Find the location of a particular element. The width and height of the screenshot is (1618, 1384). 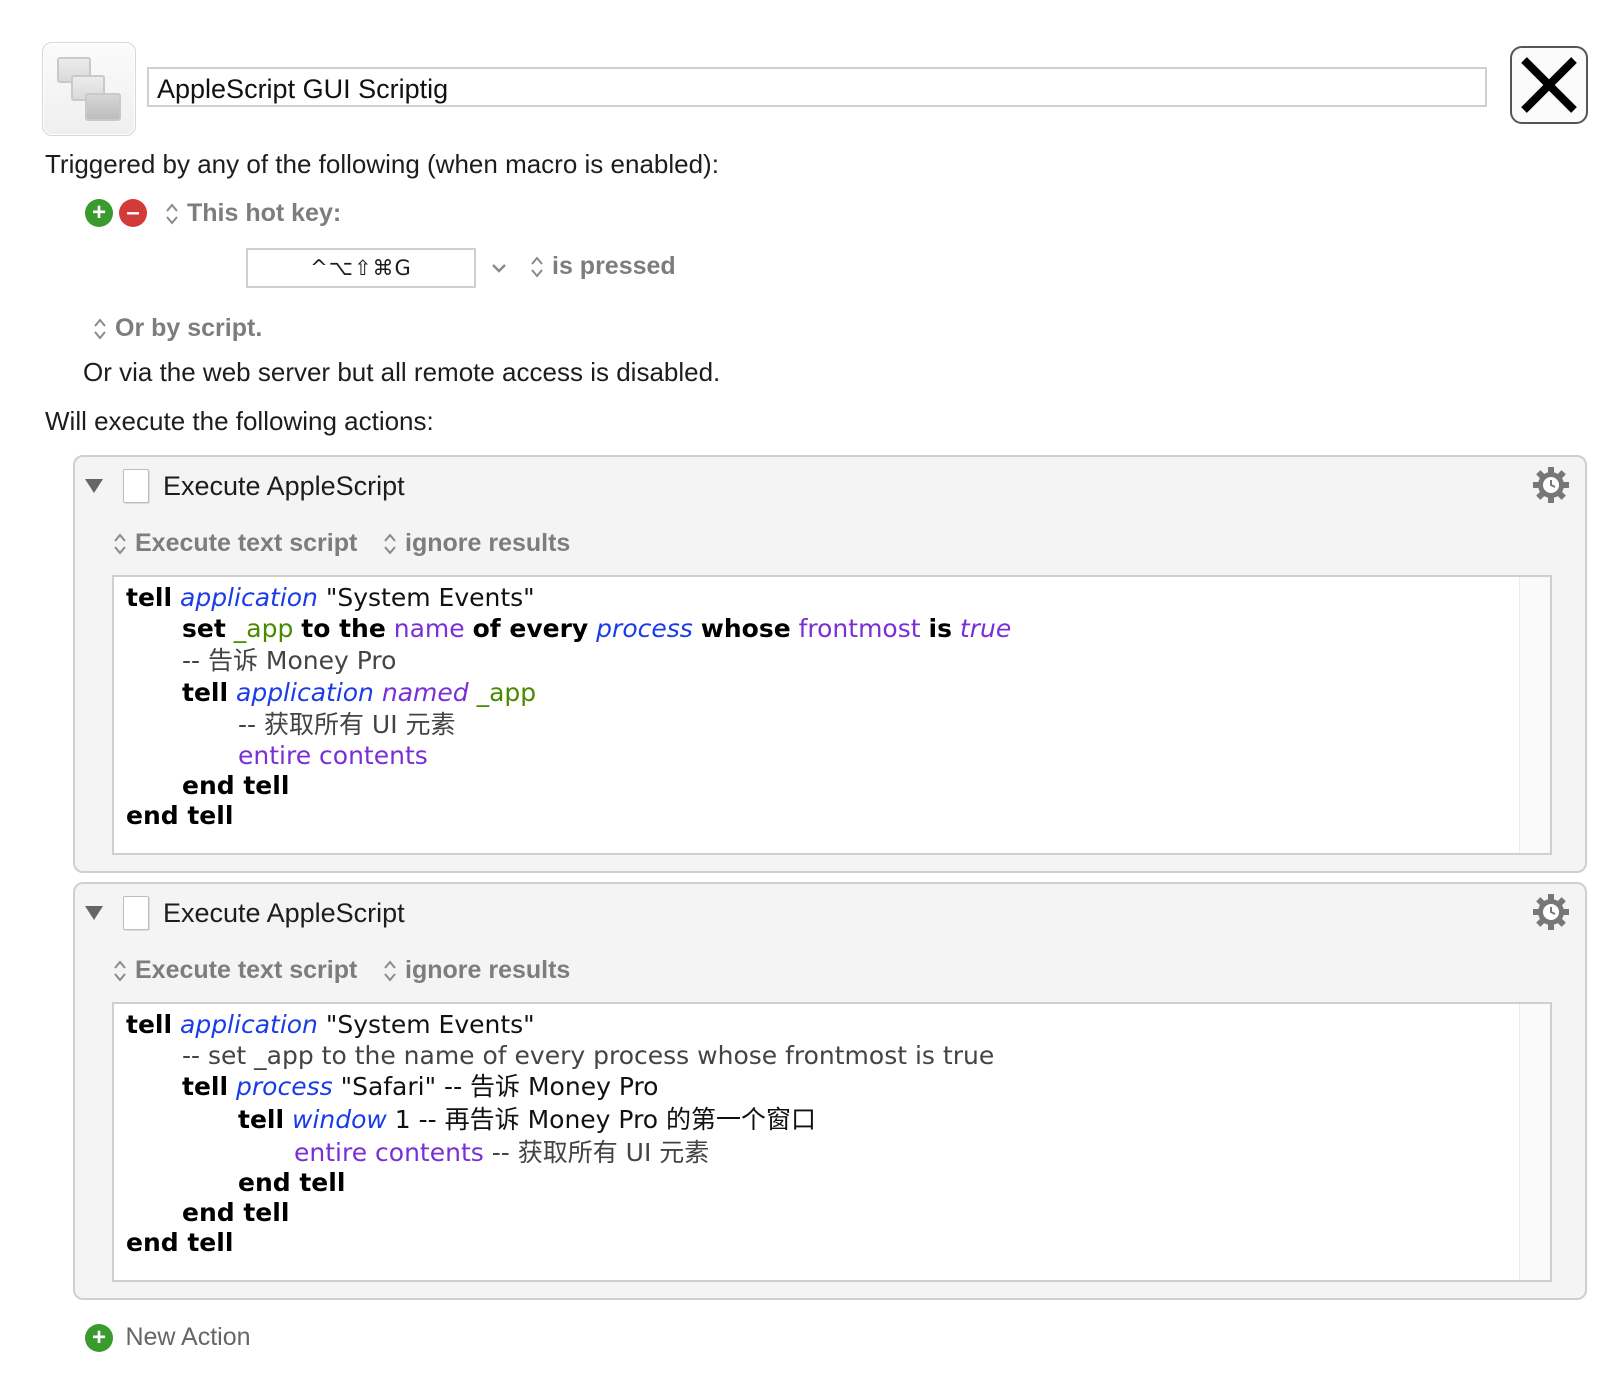

trigger-type-popup: This hot key: is located at coordinates (253, 213).